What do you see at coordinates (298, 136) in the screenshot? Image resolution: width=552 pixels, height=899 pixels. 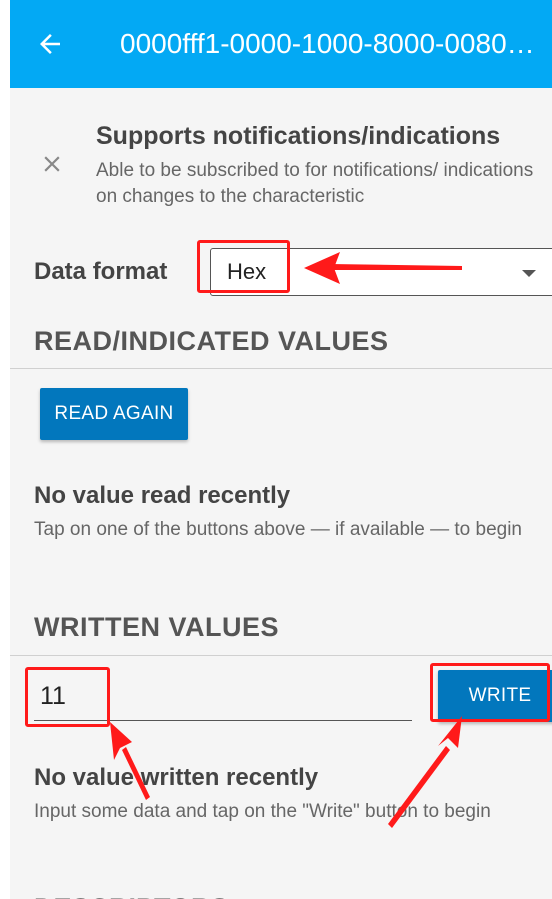 I see `property-title: Supports notifications/indications` at bounding box center [298, 136].